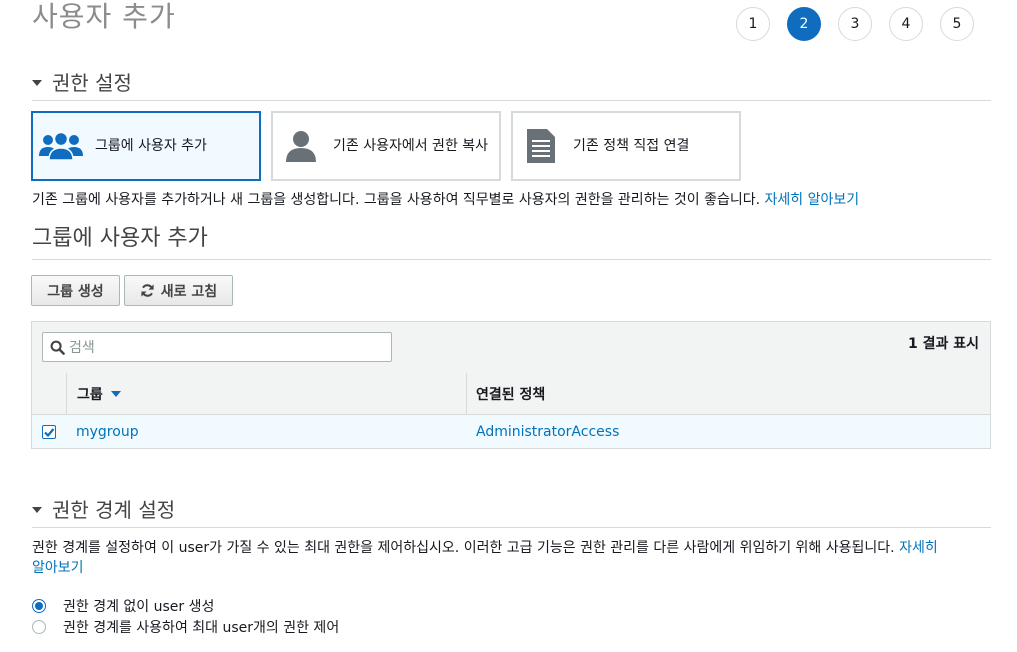 The width and height of the screenshot is (1017, 652). I want to click on search-input: 검색, so click(217, 347).